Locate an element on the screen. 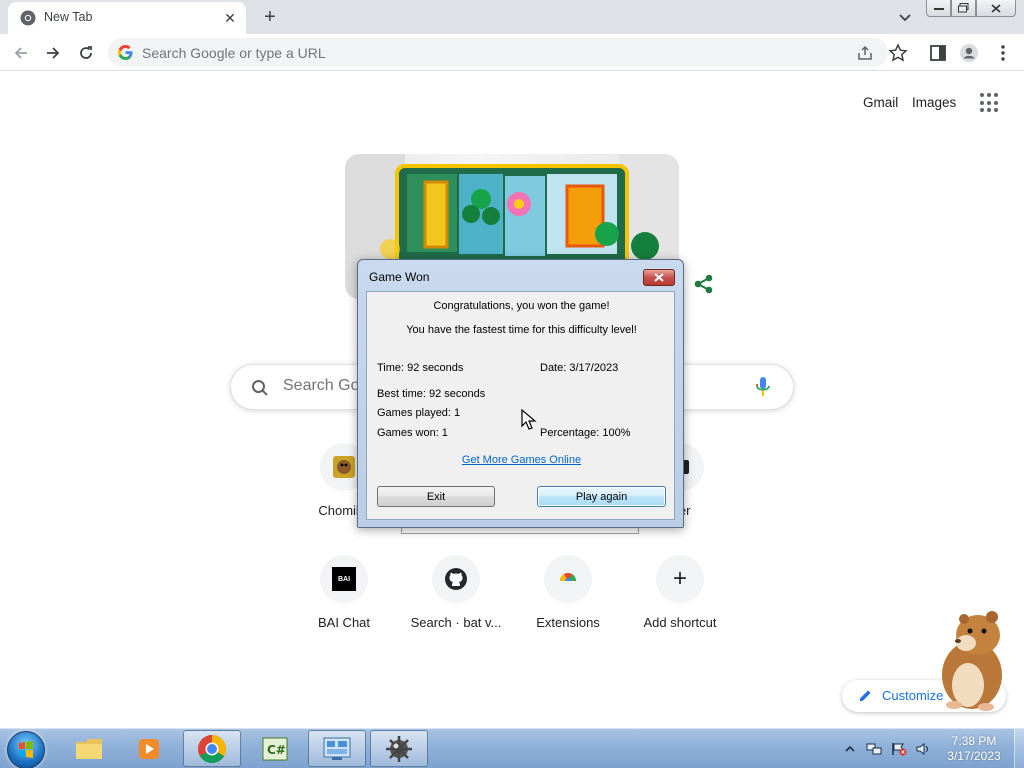  windows-logo-icon is located at coordinates (26, 749).